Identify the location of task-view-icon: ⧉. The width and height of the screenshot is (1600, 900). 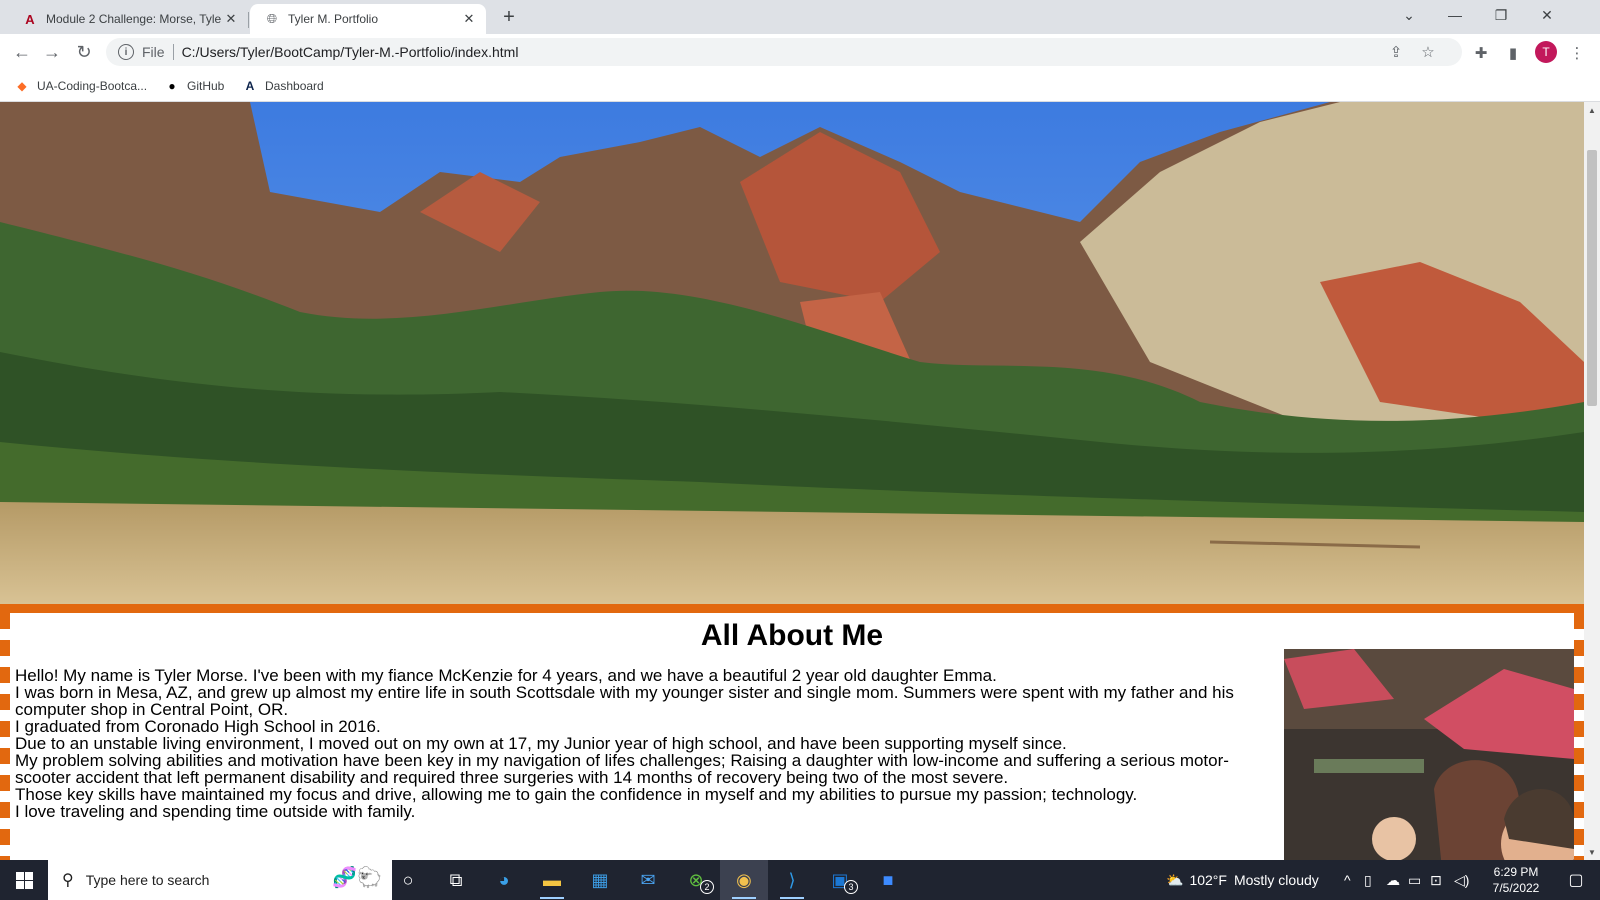
(456, 880).